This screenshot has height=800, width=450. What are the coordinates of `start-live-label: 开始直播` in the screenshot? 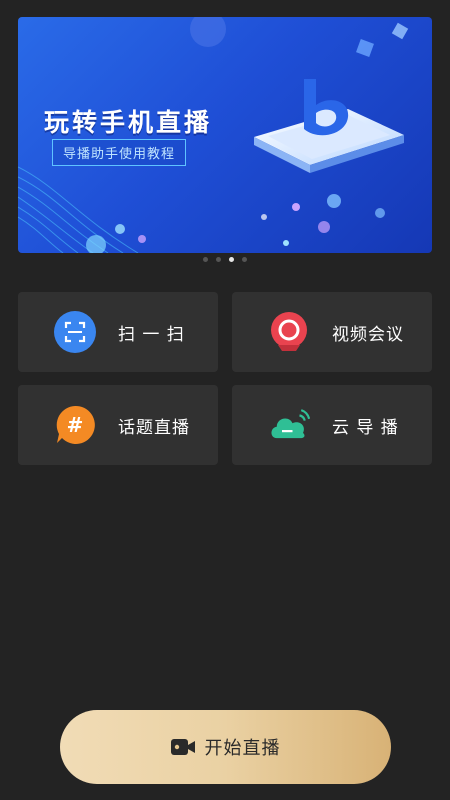 It's located at (242, 748).